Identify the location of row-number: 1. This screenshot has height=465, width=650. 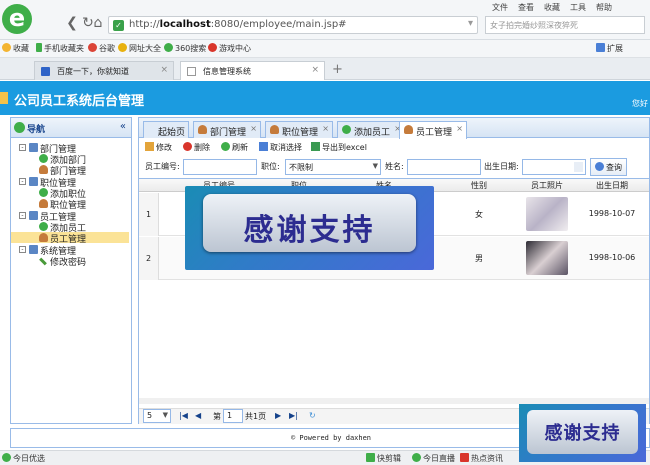
(149, 214).